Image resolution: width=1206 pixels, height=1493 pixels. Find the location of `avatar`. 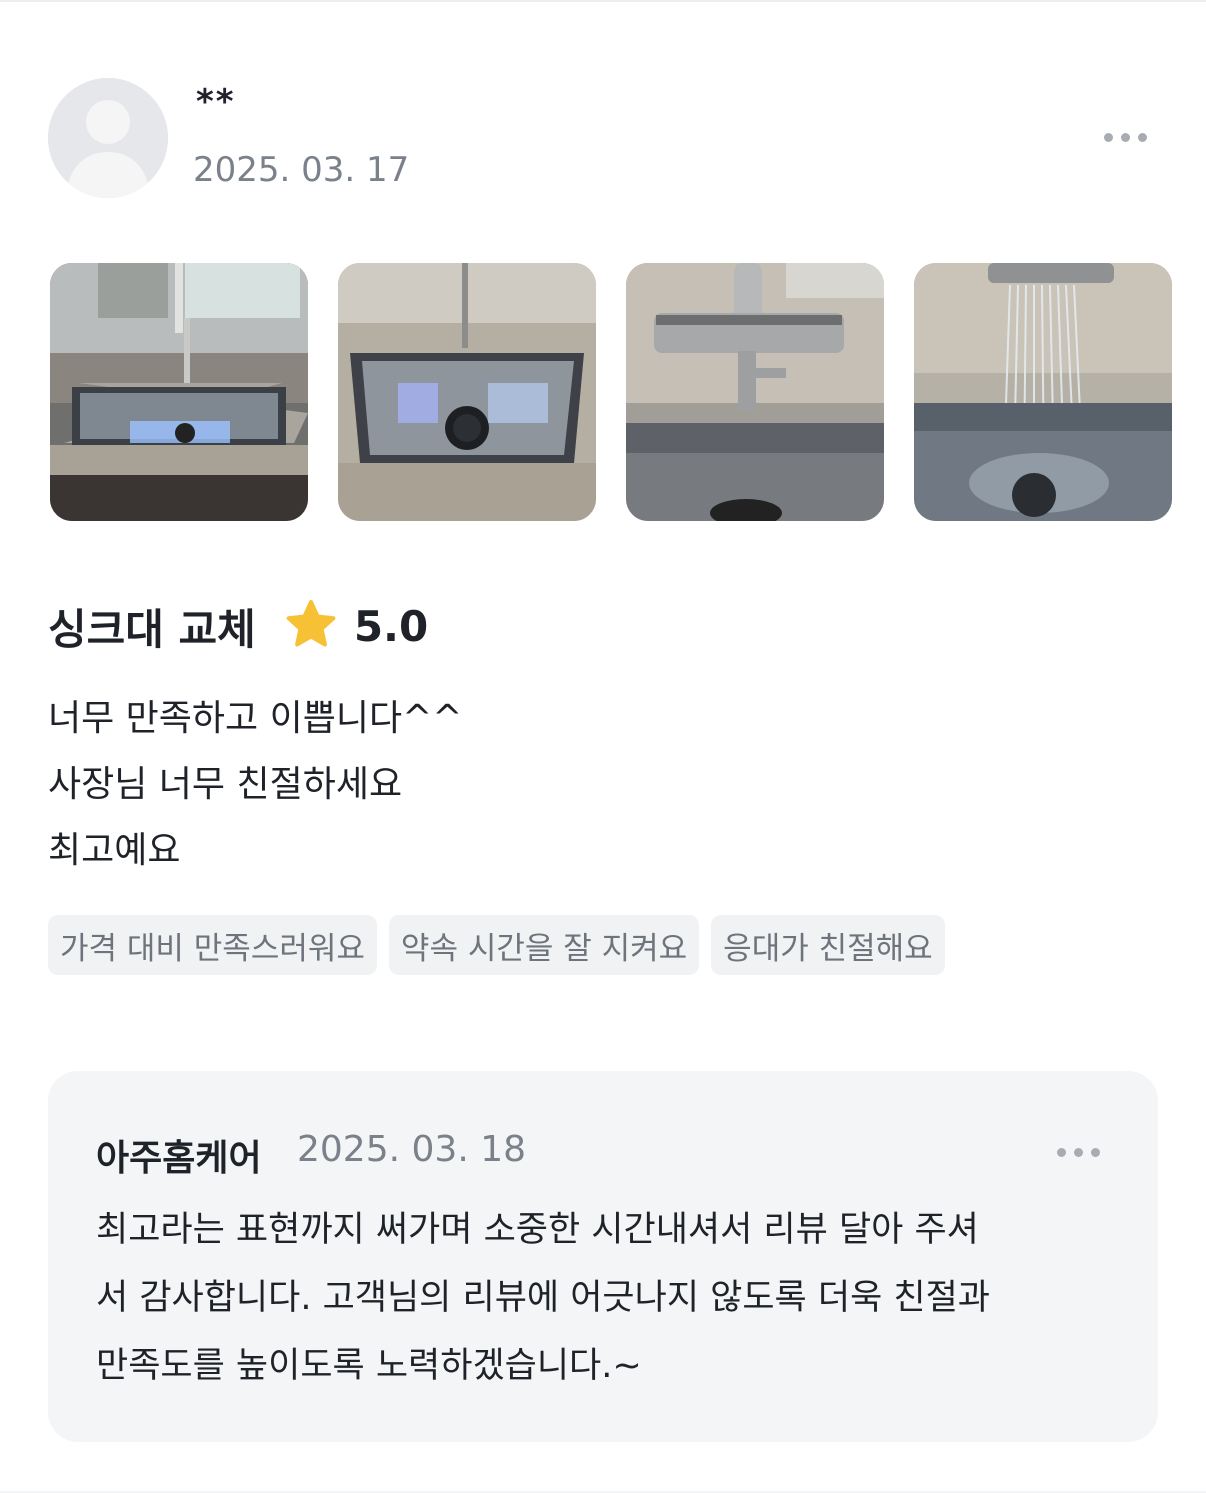

avatar is located at coordinates (108, 138).